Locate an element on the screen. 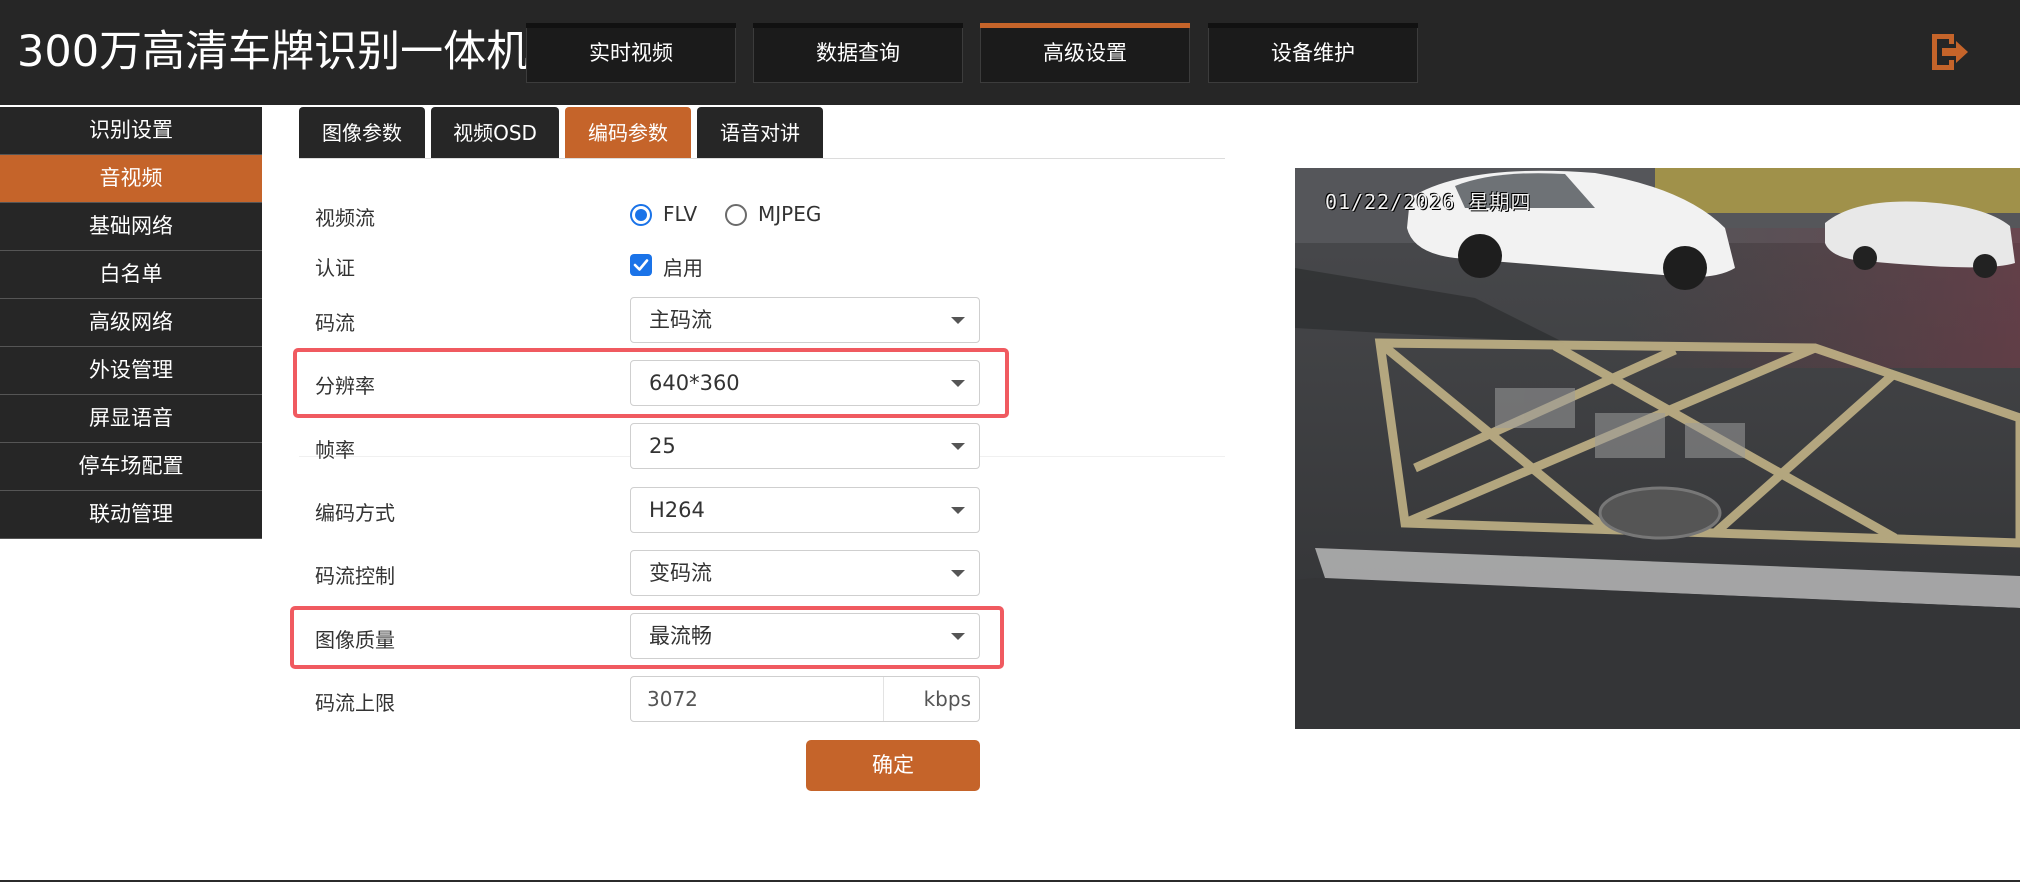 The image size is (2020, 882). nav-tab-advanced-settings: 高级设置 is located at coordinates (1085, 53).